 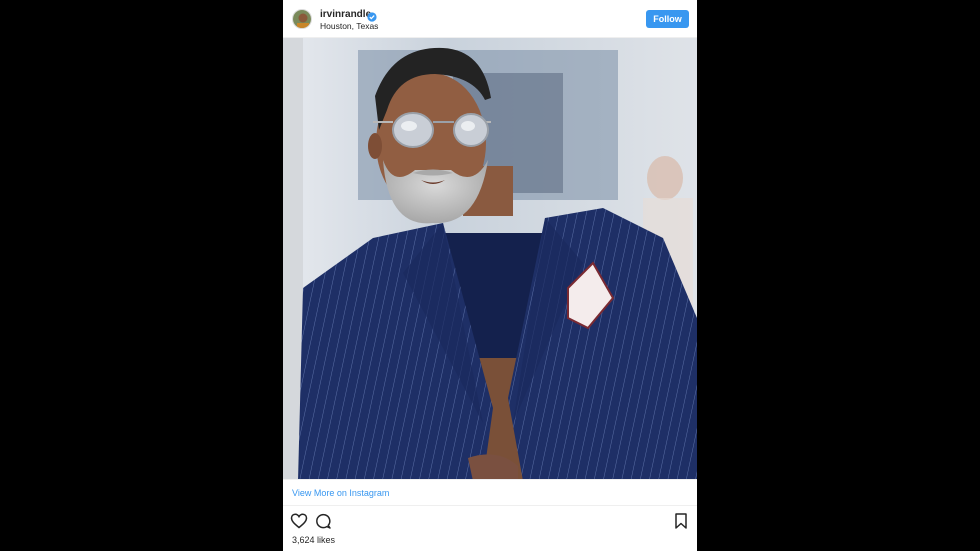 I want to click on divider, so click(x=490, y=505).